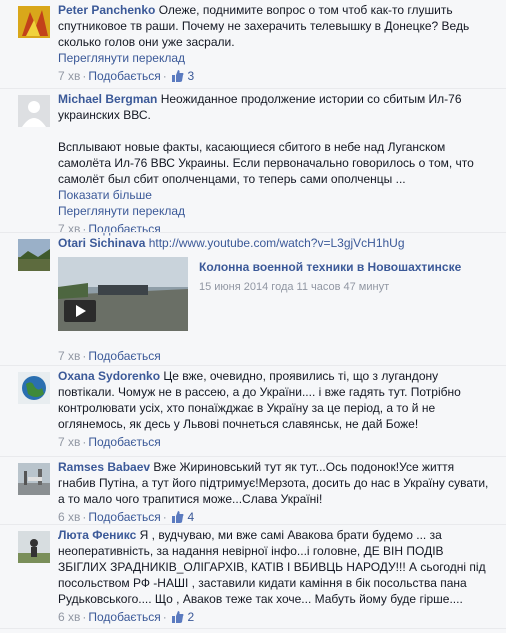 The width and height of the screenshot is (506, 633). Describe the element at coordinates (104, 467) in the screenshot. I see `comment-author: Ramses Babaev` at that location.